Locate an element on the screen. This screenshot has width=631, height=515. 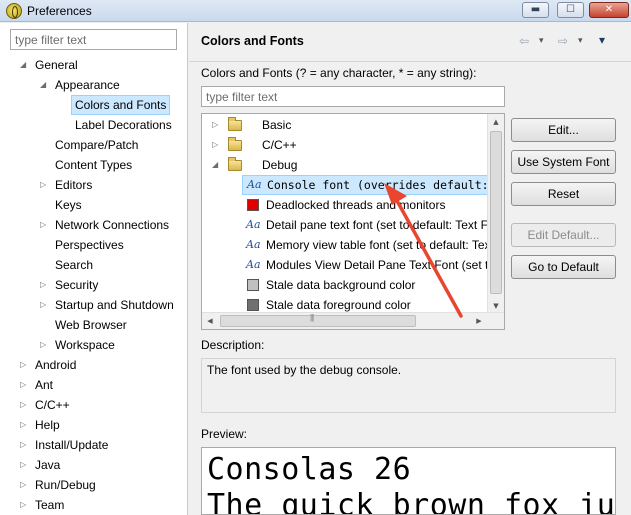
go-to-default-button: Go to Default is located at coordinates (563, 267).